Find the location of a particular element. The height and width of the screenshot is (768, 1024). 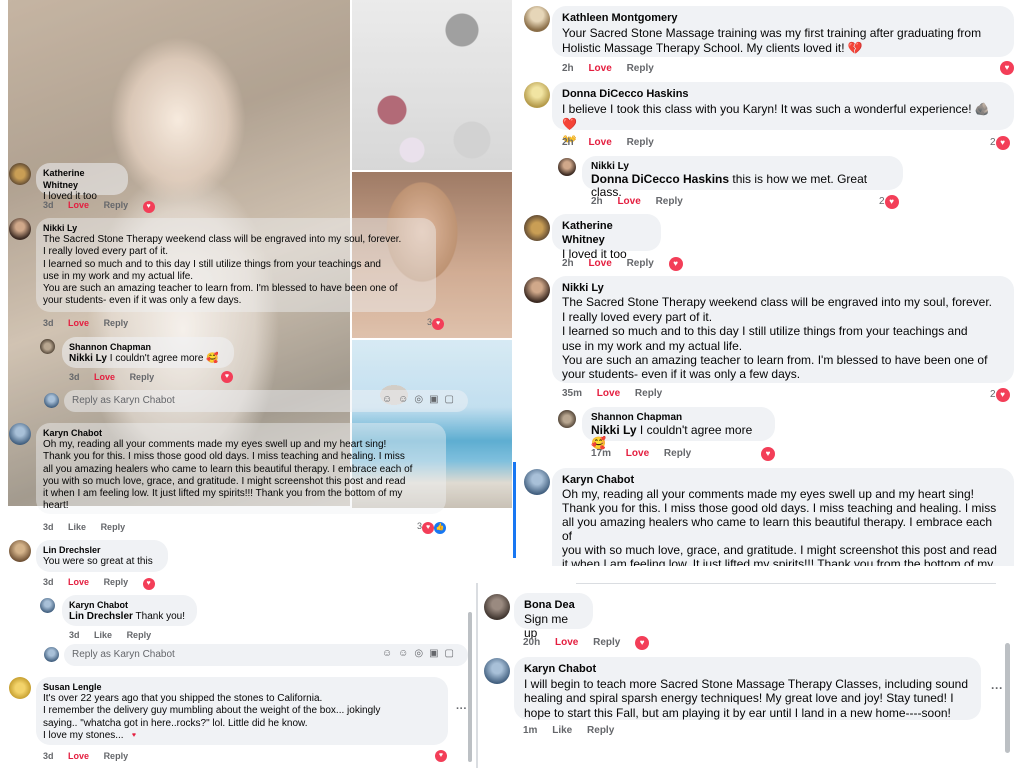

comment-author: Donna DiCecco Haskins is located at coordinates (783, 94).